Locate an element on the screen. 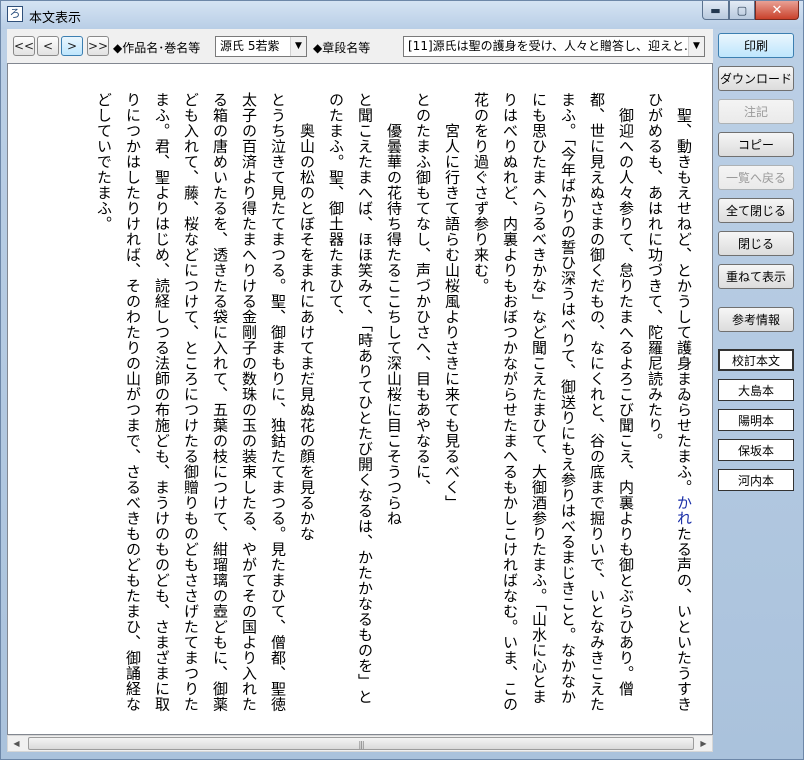 Image resolution: width=804 pixels, height=760 pixels. highlighted-word: かれ is located at coordinates (684, 510).